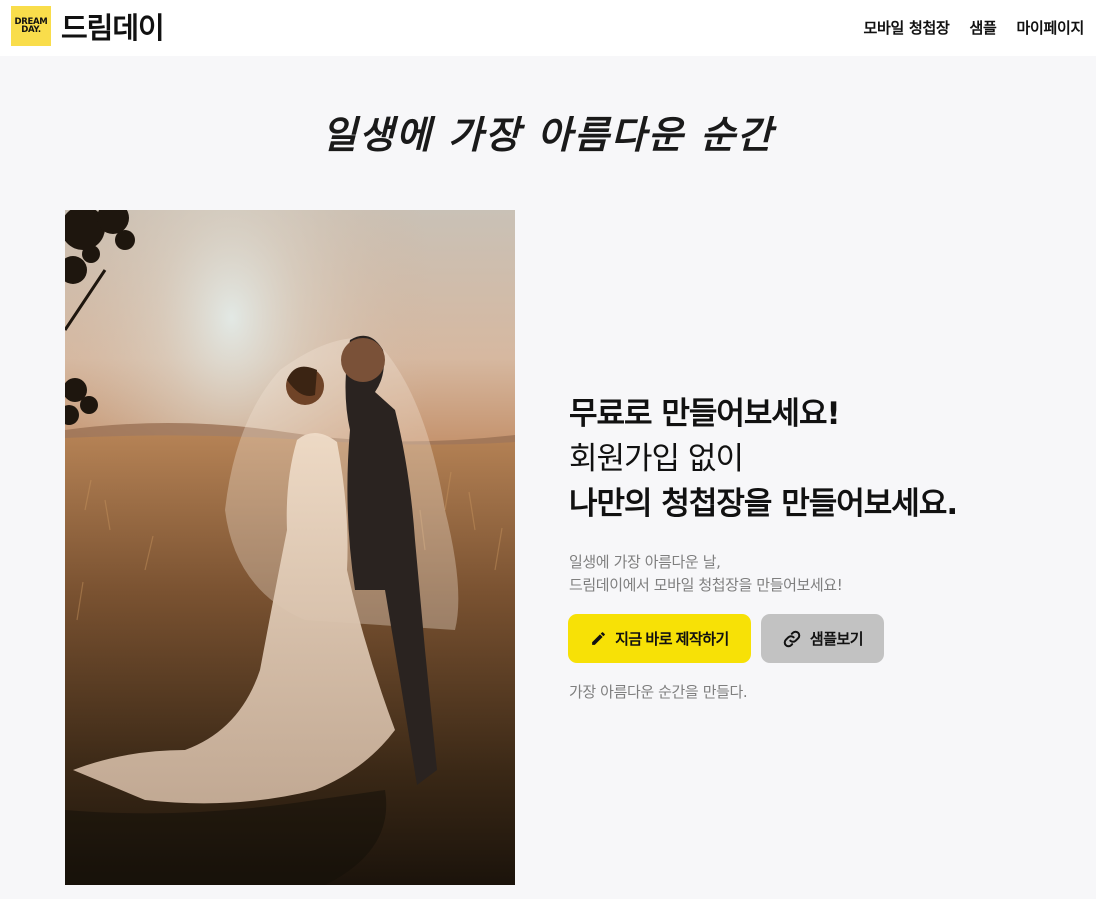 The width and height of the screenshot is (1096, 899). I want to click on pencil-icon, so click(598, 638).